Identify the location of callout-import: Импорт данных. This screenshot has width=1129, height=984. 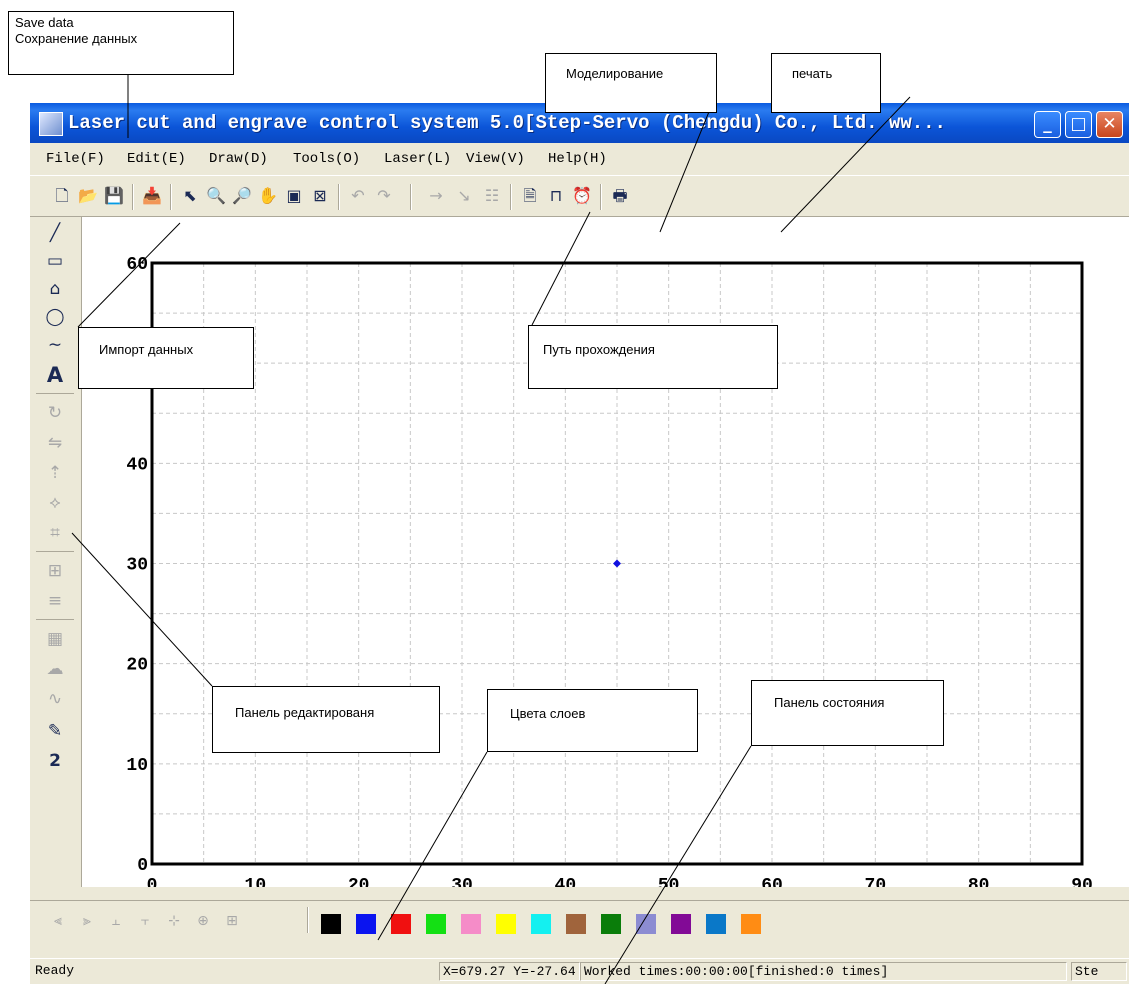
(166, 358).